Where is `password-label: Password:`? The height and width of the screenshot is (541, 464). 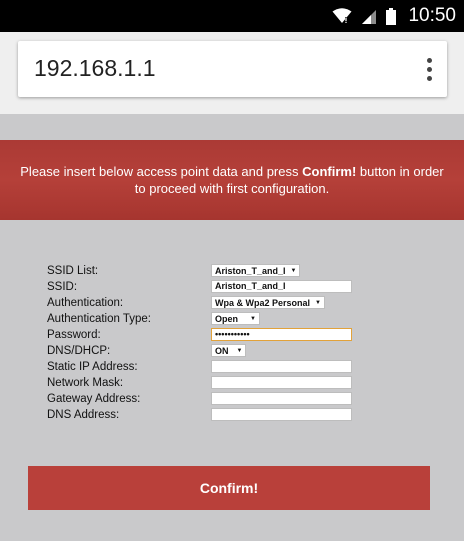
password-label: Password: is located at coordinates (74, 335).